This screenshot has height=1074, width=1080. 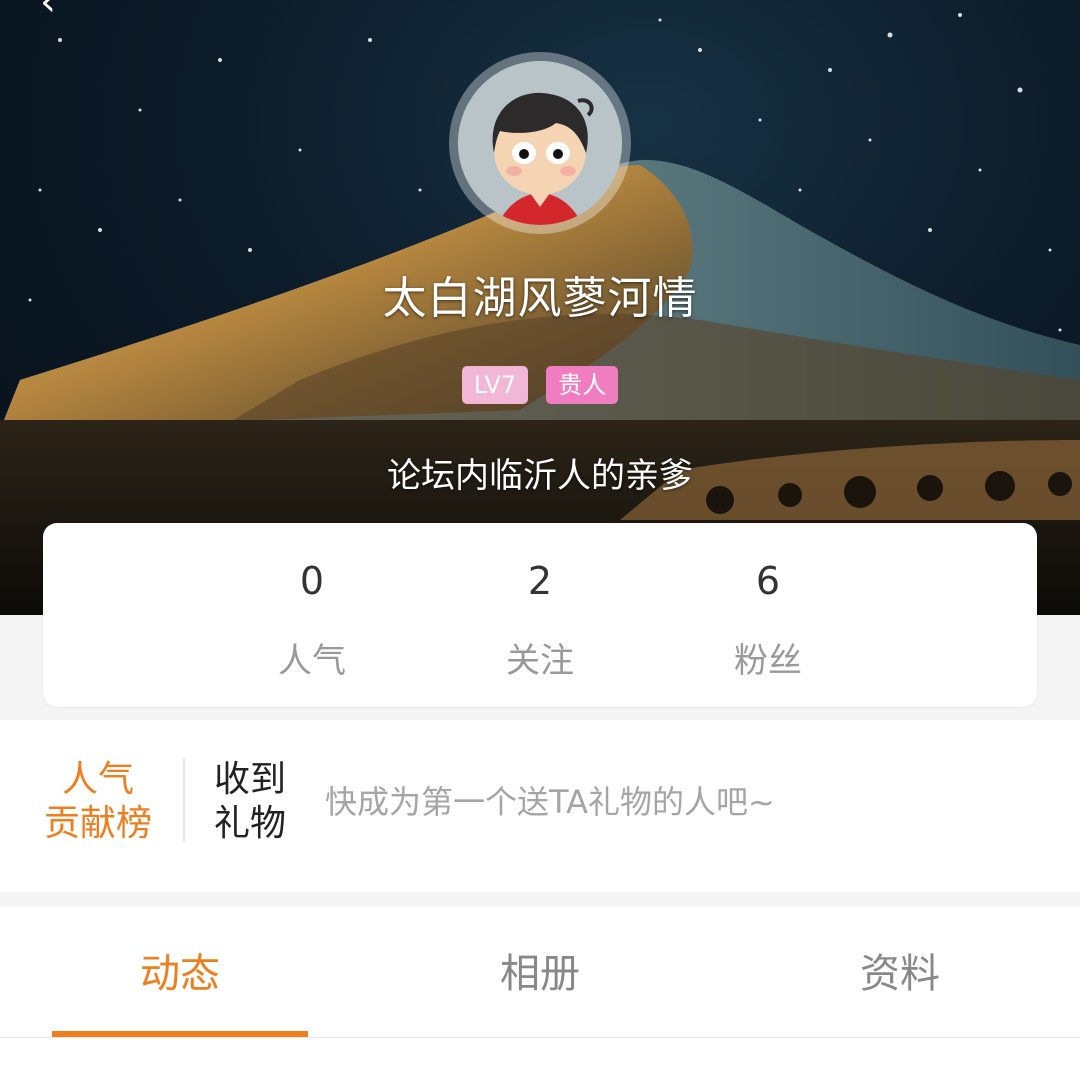 What do you see at coordinates (768, 581) in the screenshot?
I see `stat-value: 6` at bounding box center [768, 581].